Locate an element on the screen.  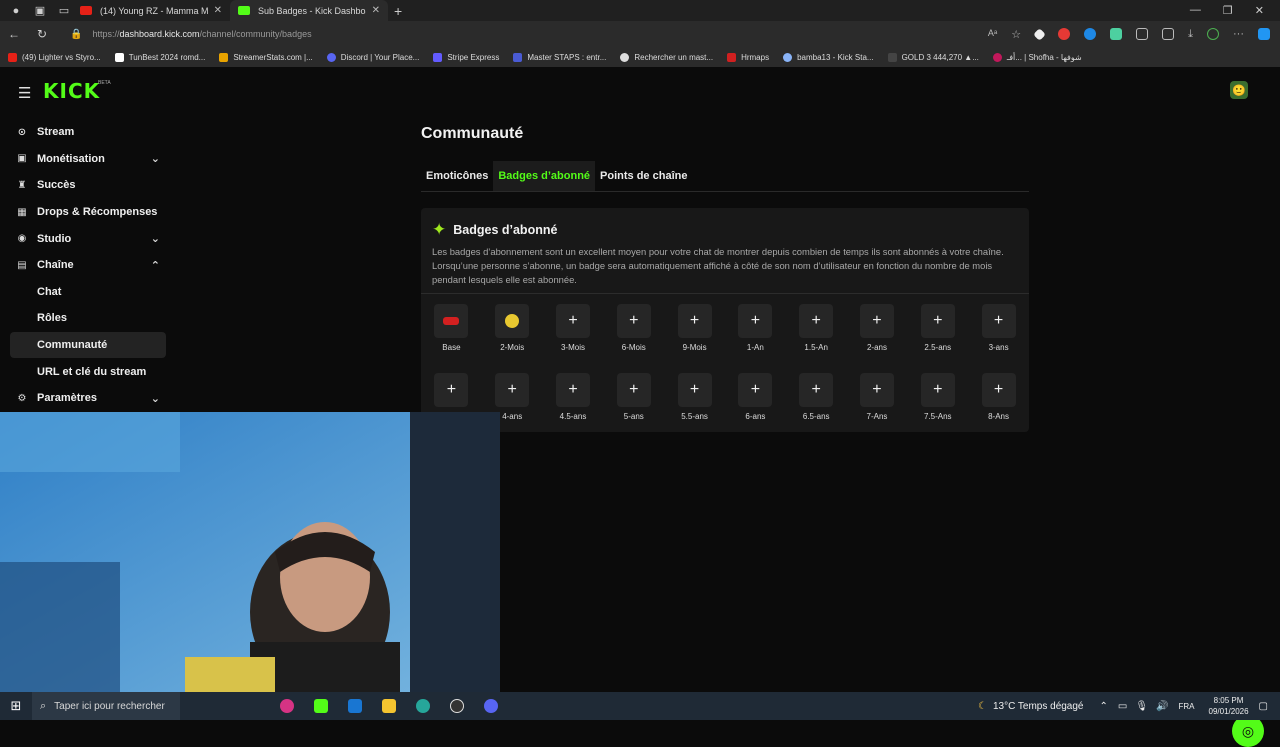
avatar: 🙂 is located at coordinates (1239, 90).